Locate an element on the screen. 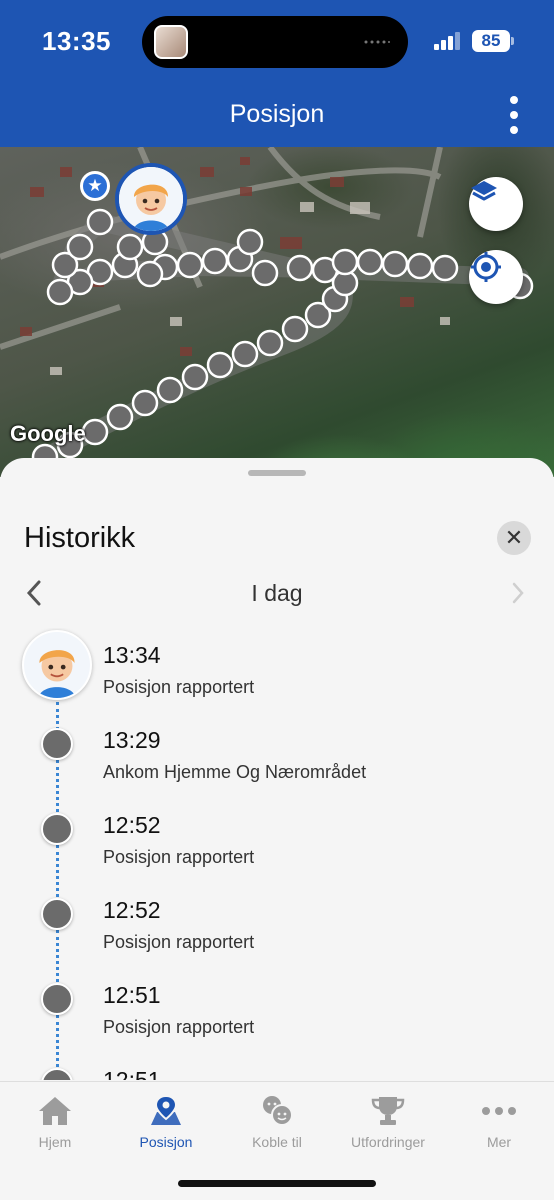  nav-item-posisjon: Posisjon is located at coordinates (166, 1122).